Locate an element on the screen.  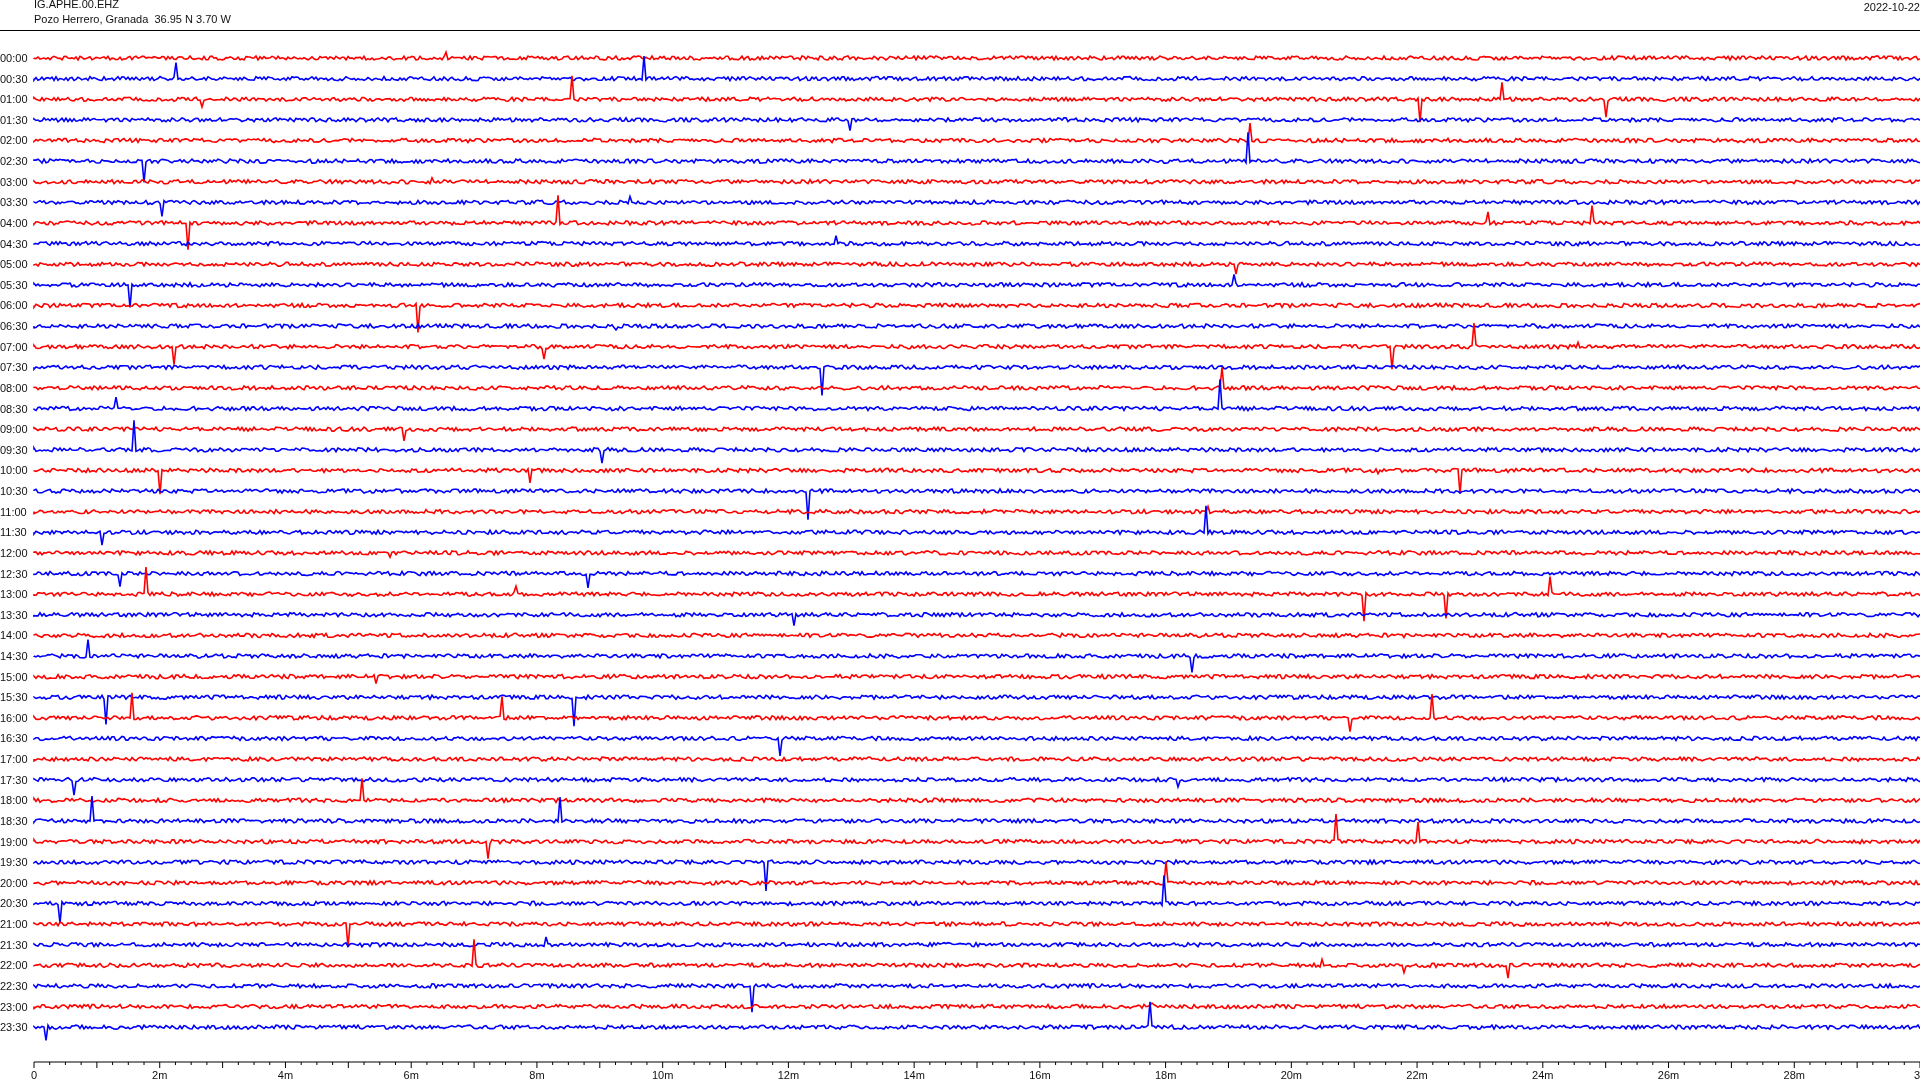
time-label: 20:00 is located at coordinates (14, 882).